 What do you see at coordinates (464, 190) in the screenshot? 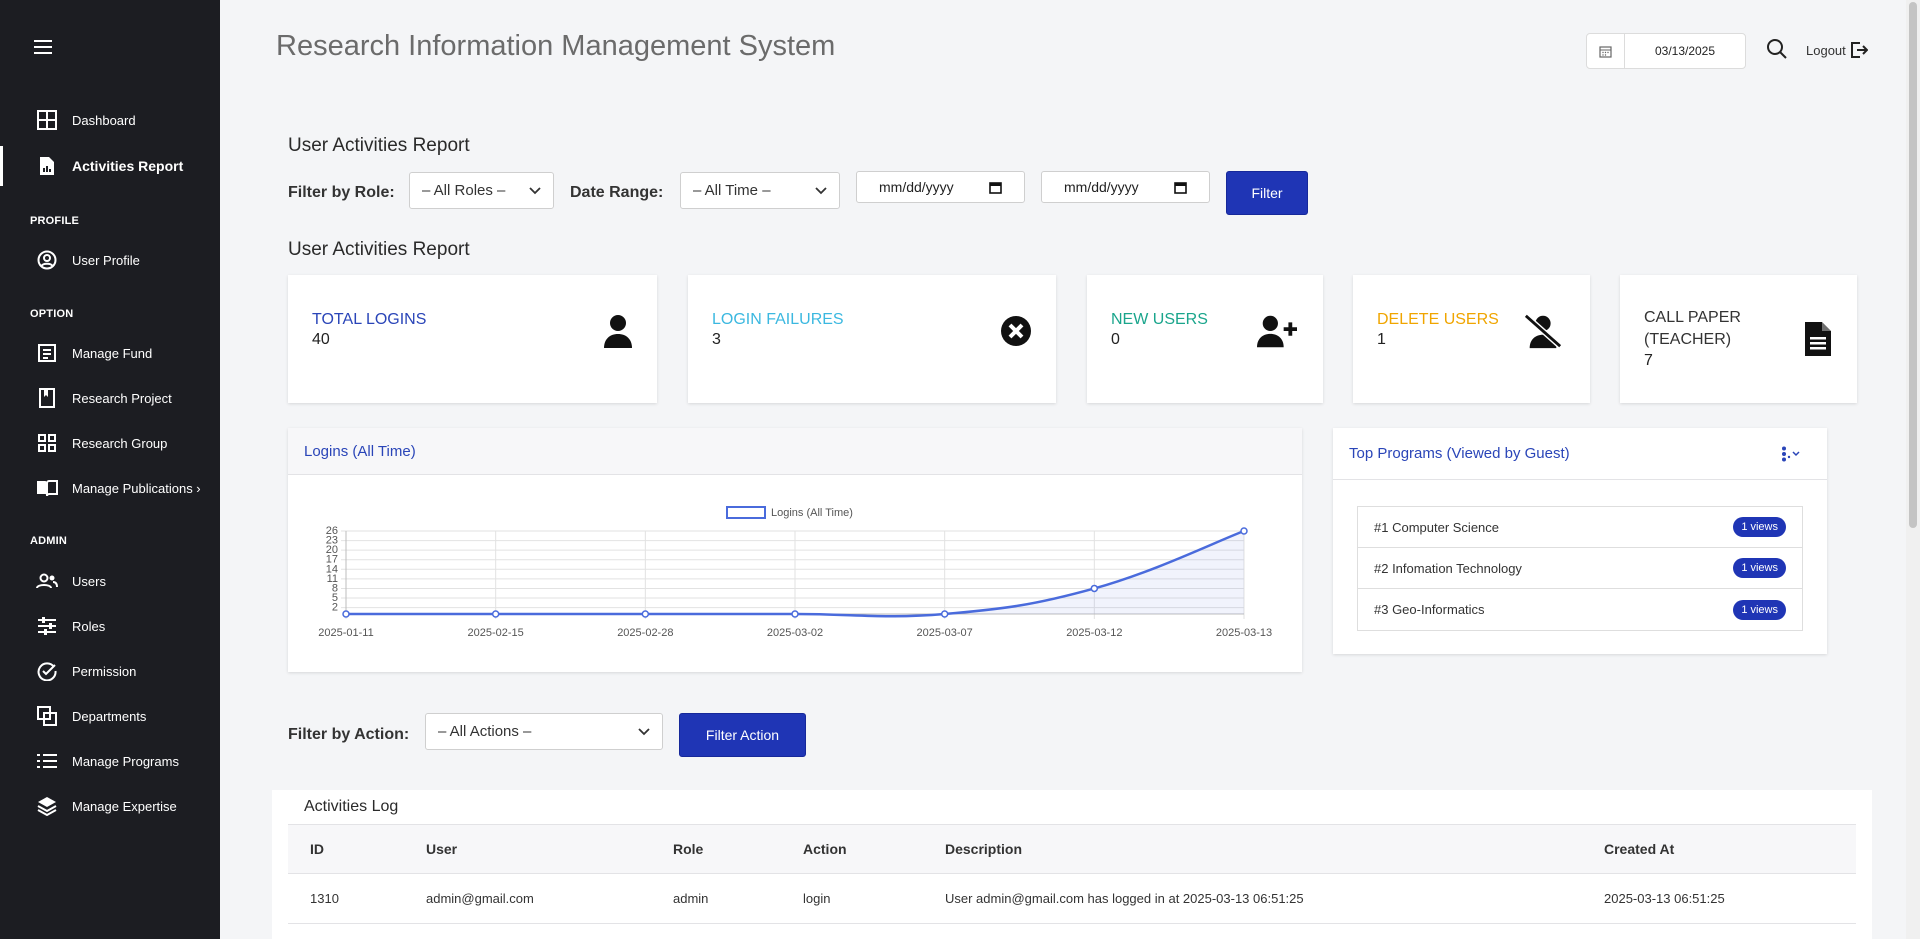
I see `role-select-value: – All Roles –` at bounding box center [464, 190].